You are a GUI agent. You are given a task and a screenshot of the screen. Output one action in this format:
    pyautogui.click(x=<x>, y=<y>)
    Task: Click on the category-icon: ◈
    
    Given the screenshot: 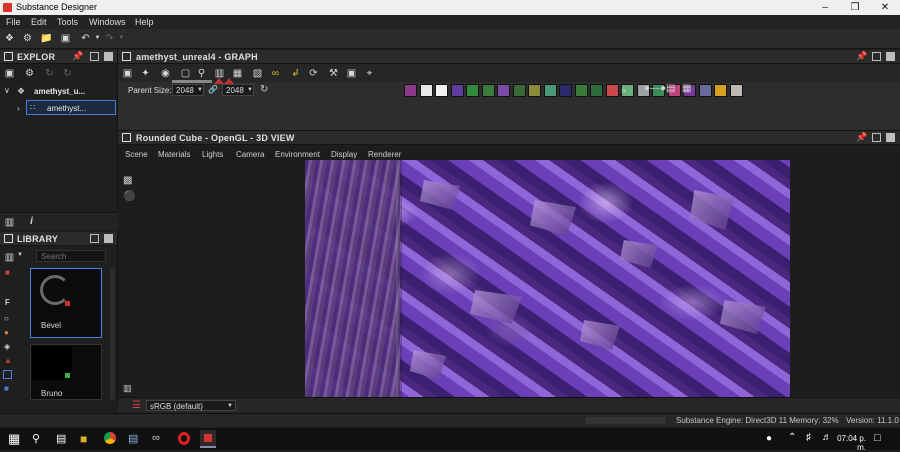 What is the action you would take?
    pyautogui.click(x=7, y=346)
    